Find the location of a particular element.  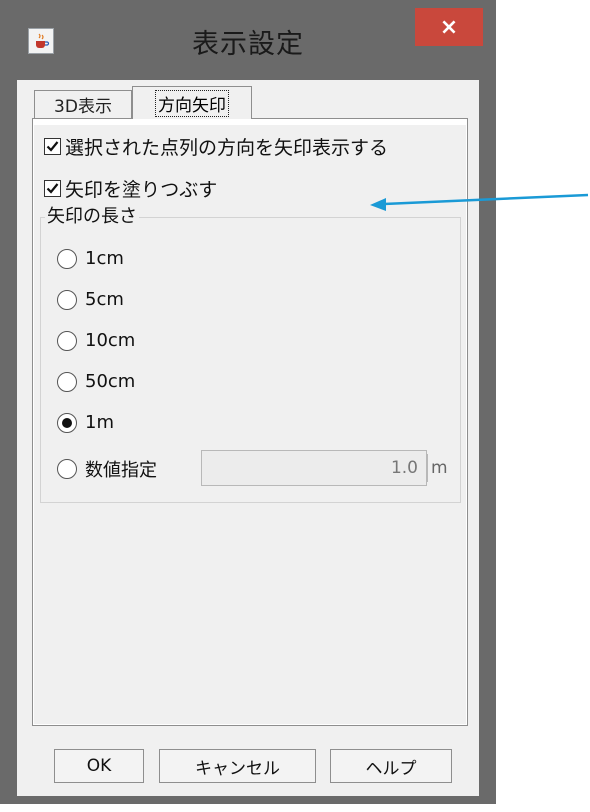

radio-button-selected is located at coordinates (67, 422).